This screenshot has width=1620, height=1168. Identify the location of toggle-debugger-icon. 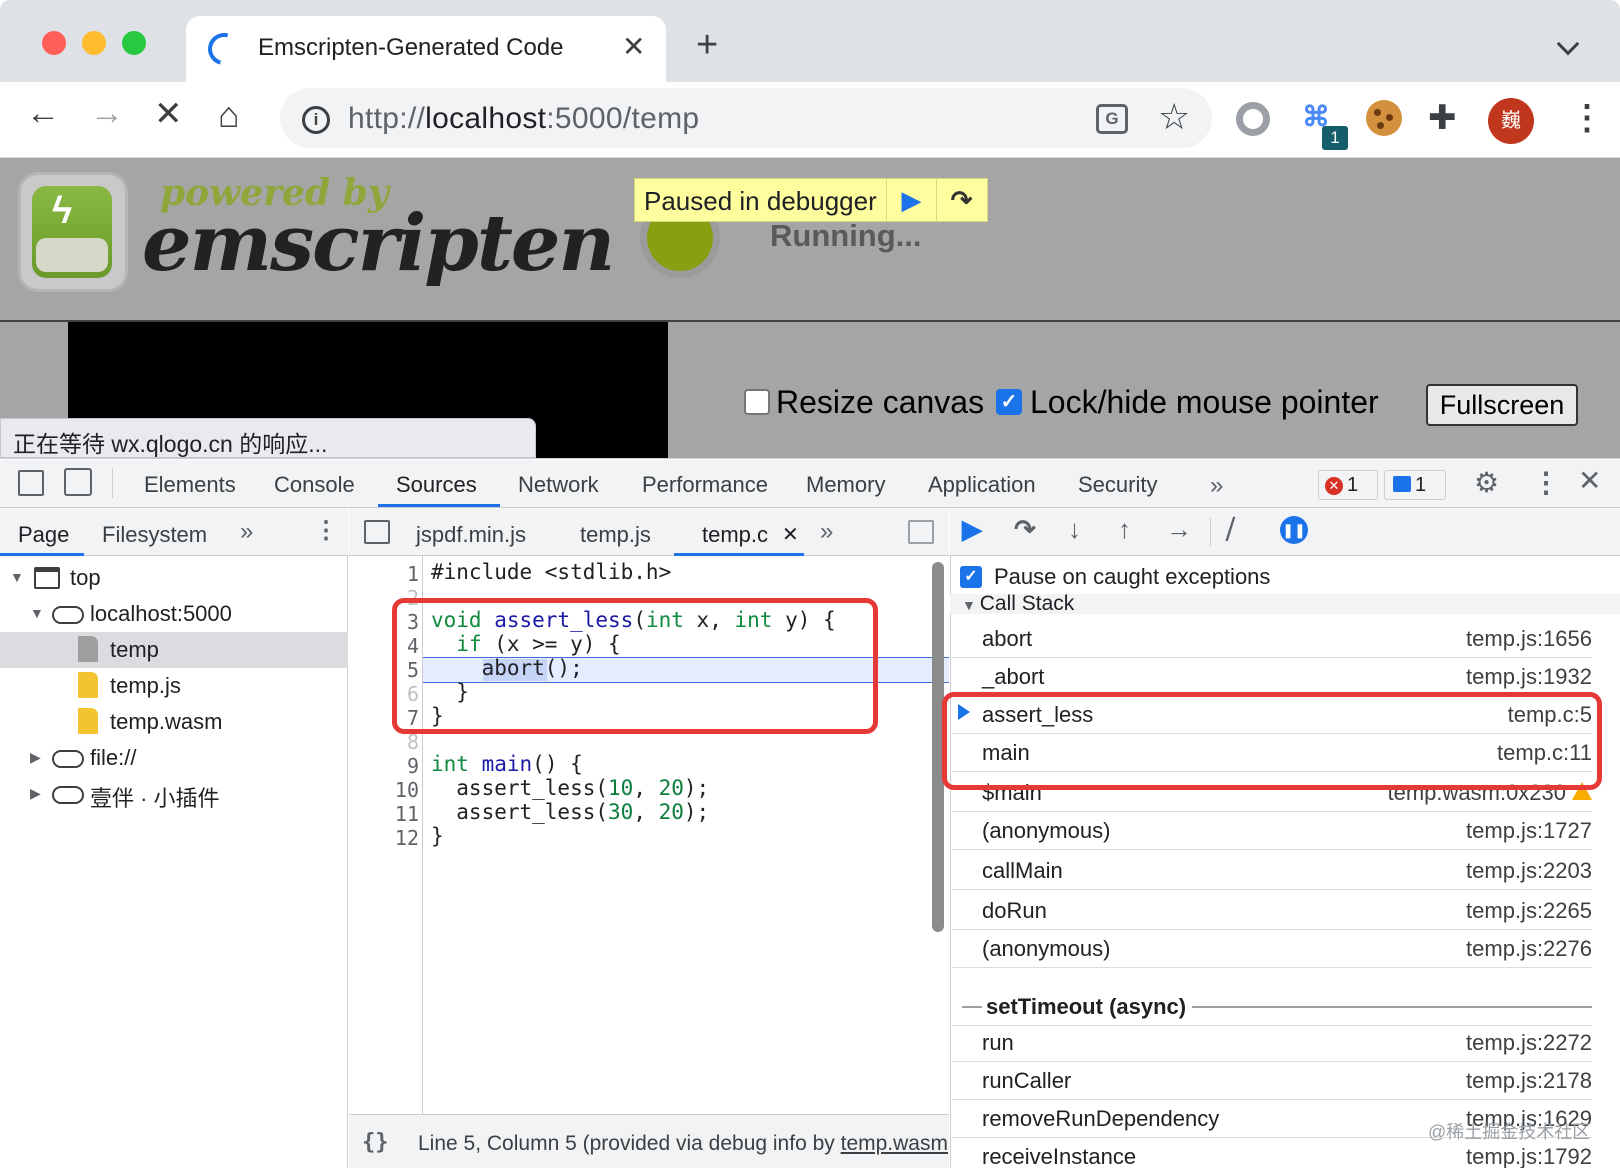
(921, 532).